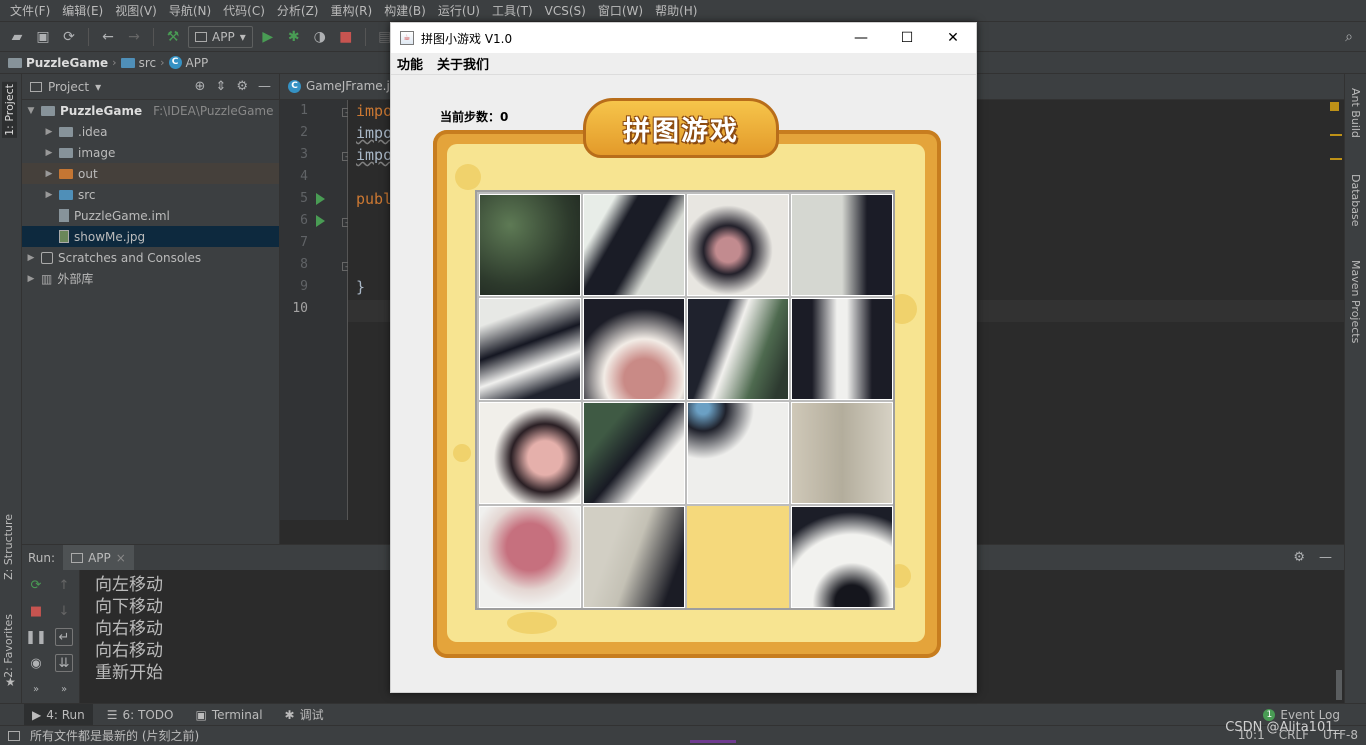 The height and width of the screenshot is (745, 1366). What do you see at coordinates (1349, 37) in the screenshot?
I see `search-everywhere-icon: ⌕` at bounding box center [1349, 37].